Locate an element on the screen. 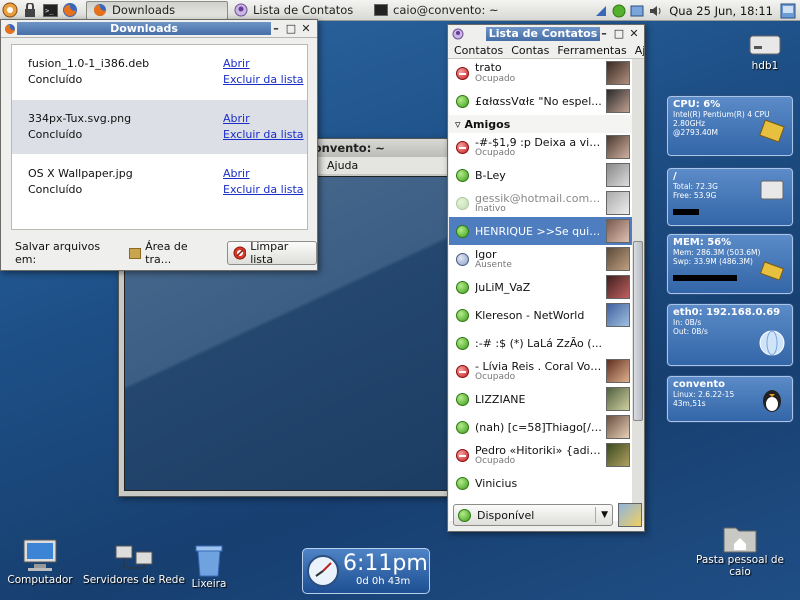  contact-row: gessik@hotmail.com.b... Inativo is located at coordinates (540, 203).